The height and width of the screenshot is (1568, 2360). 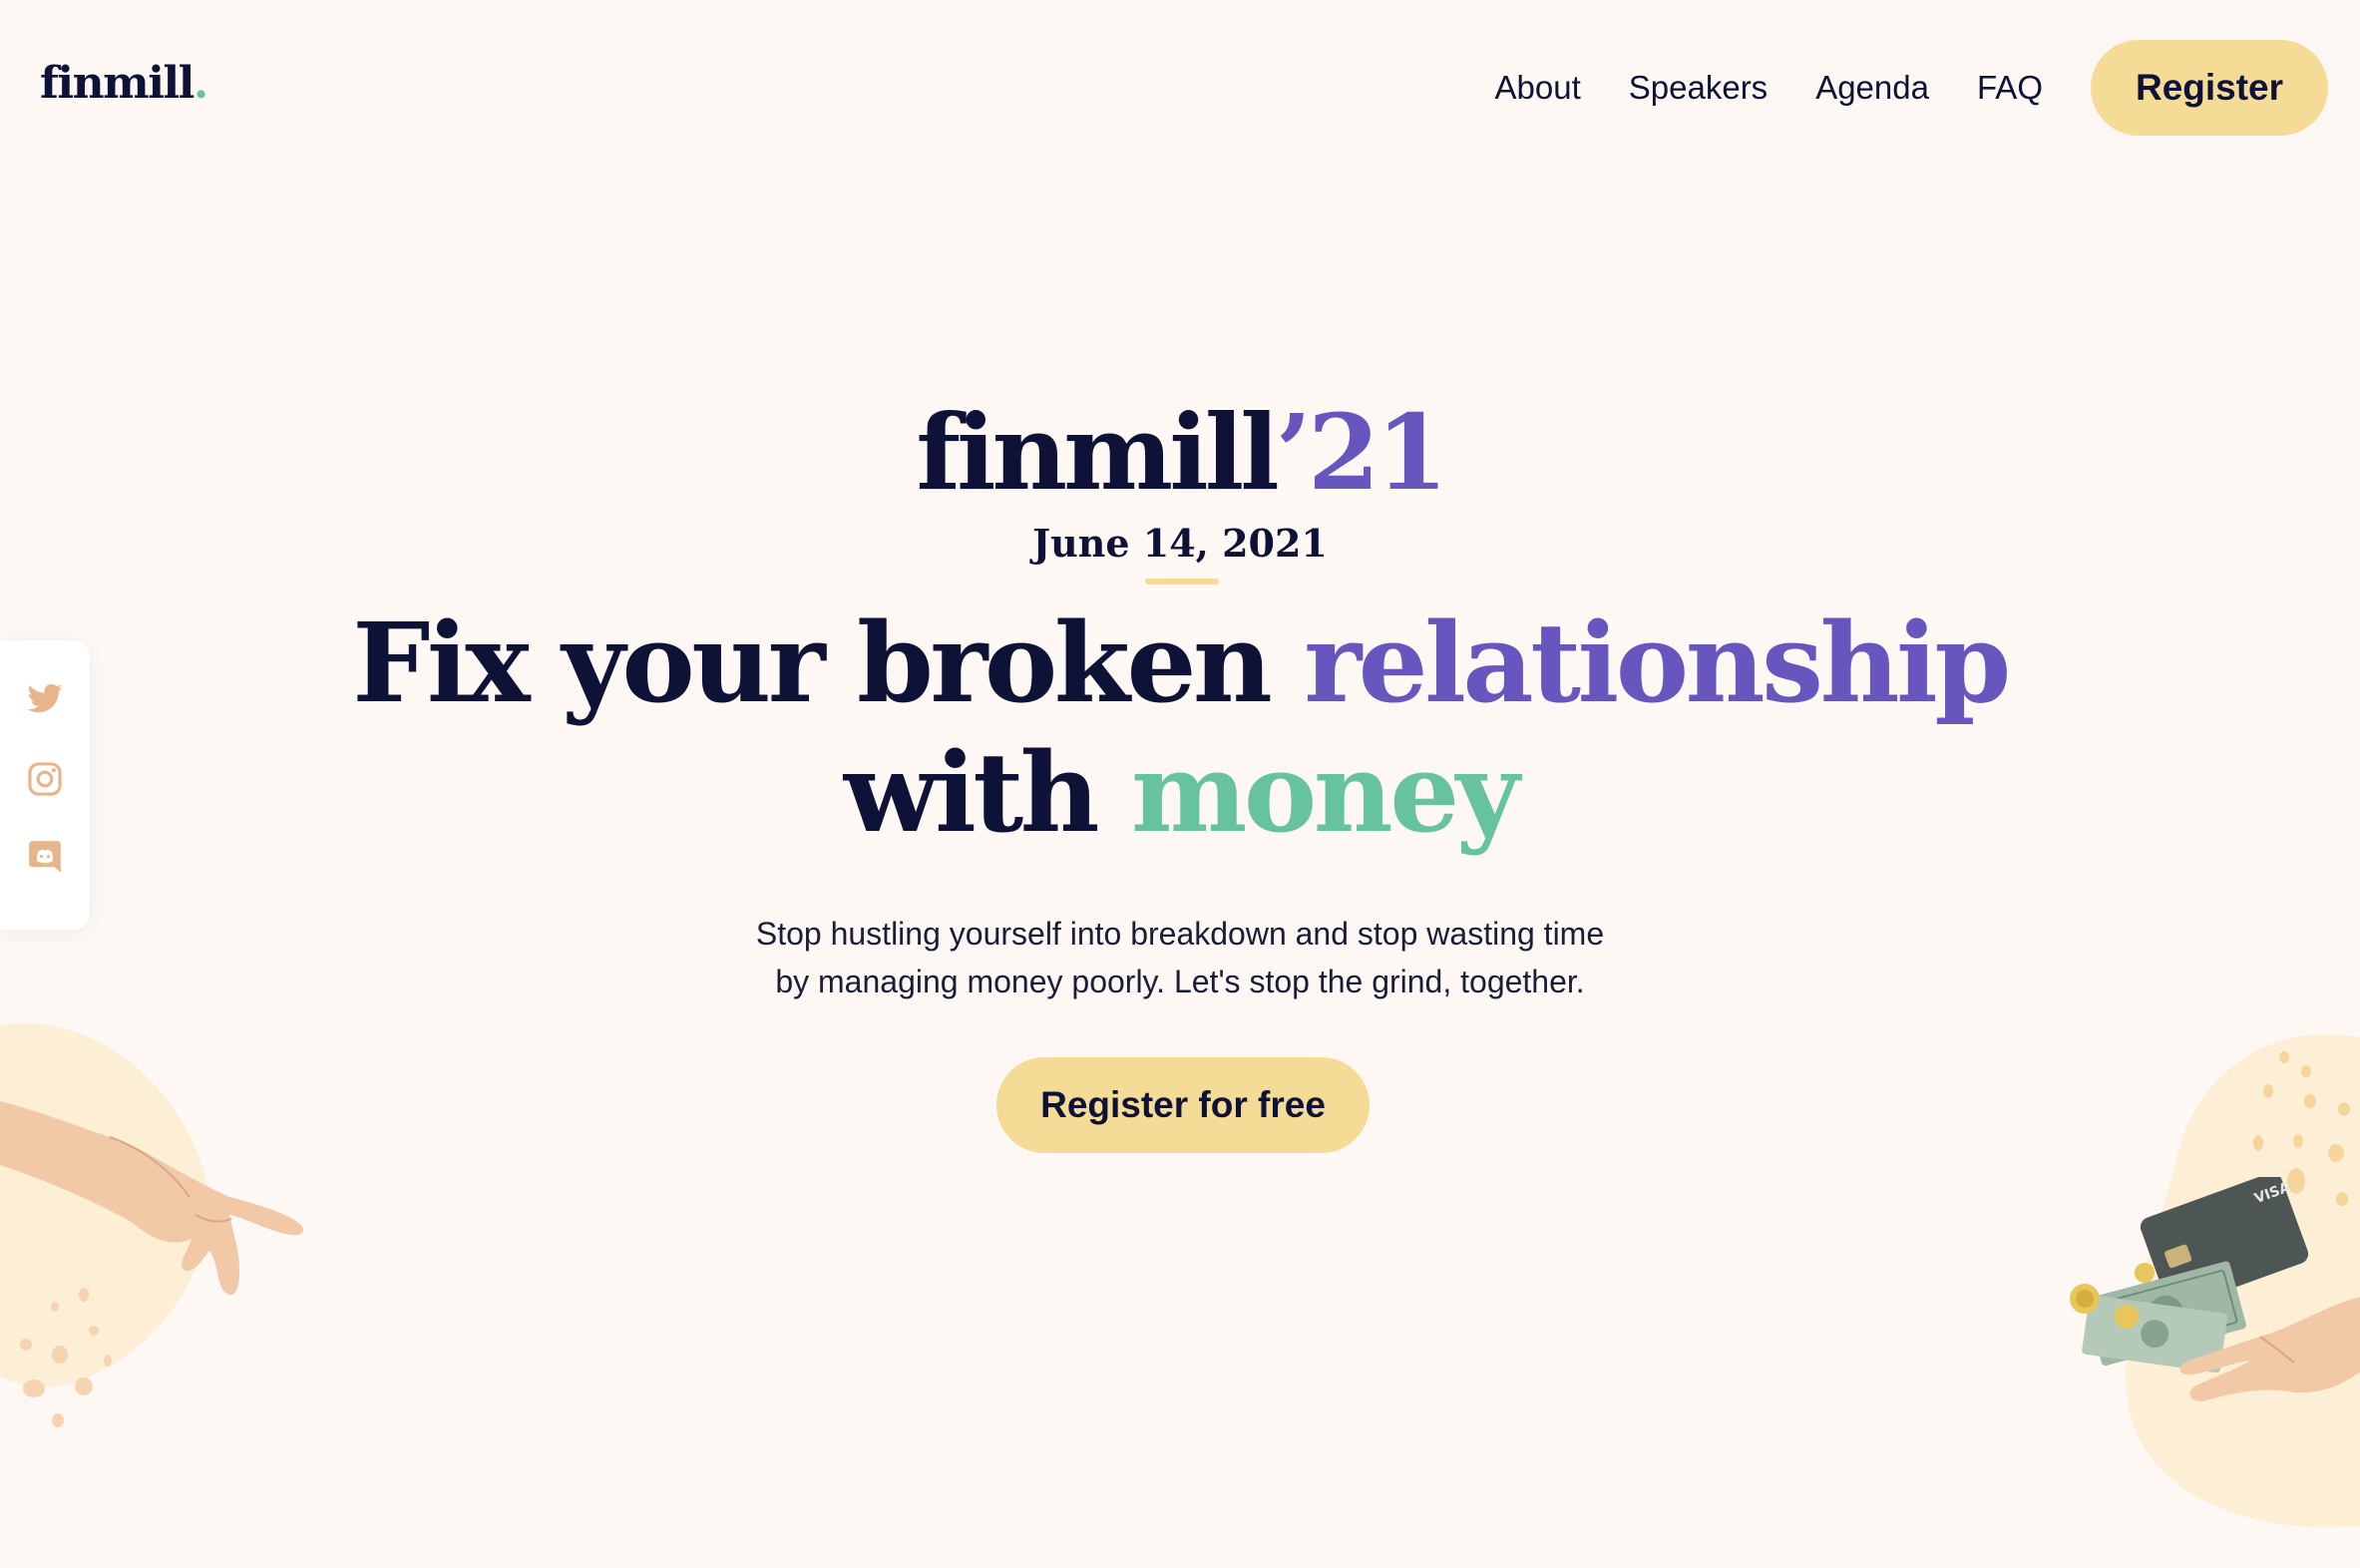 What do you see at coordinates (1538, 88) in the screenshot?
I see `nav-about: About` at bounding box center [1538, 88].